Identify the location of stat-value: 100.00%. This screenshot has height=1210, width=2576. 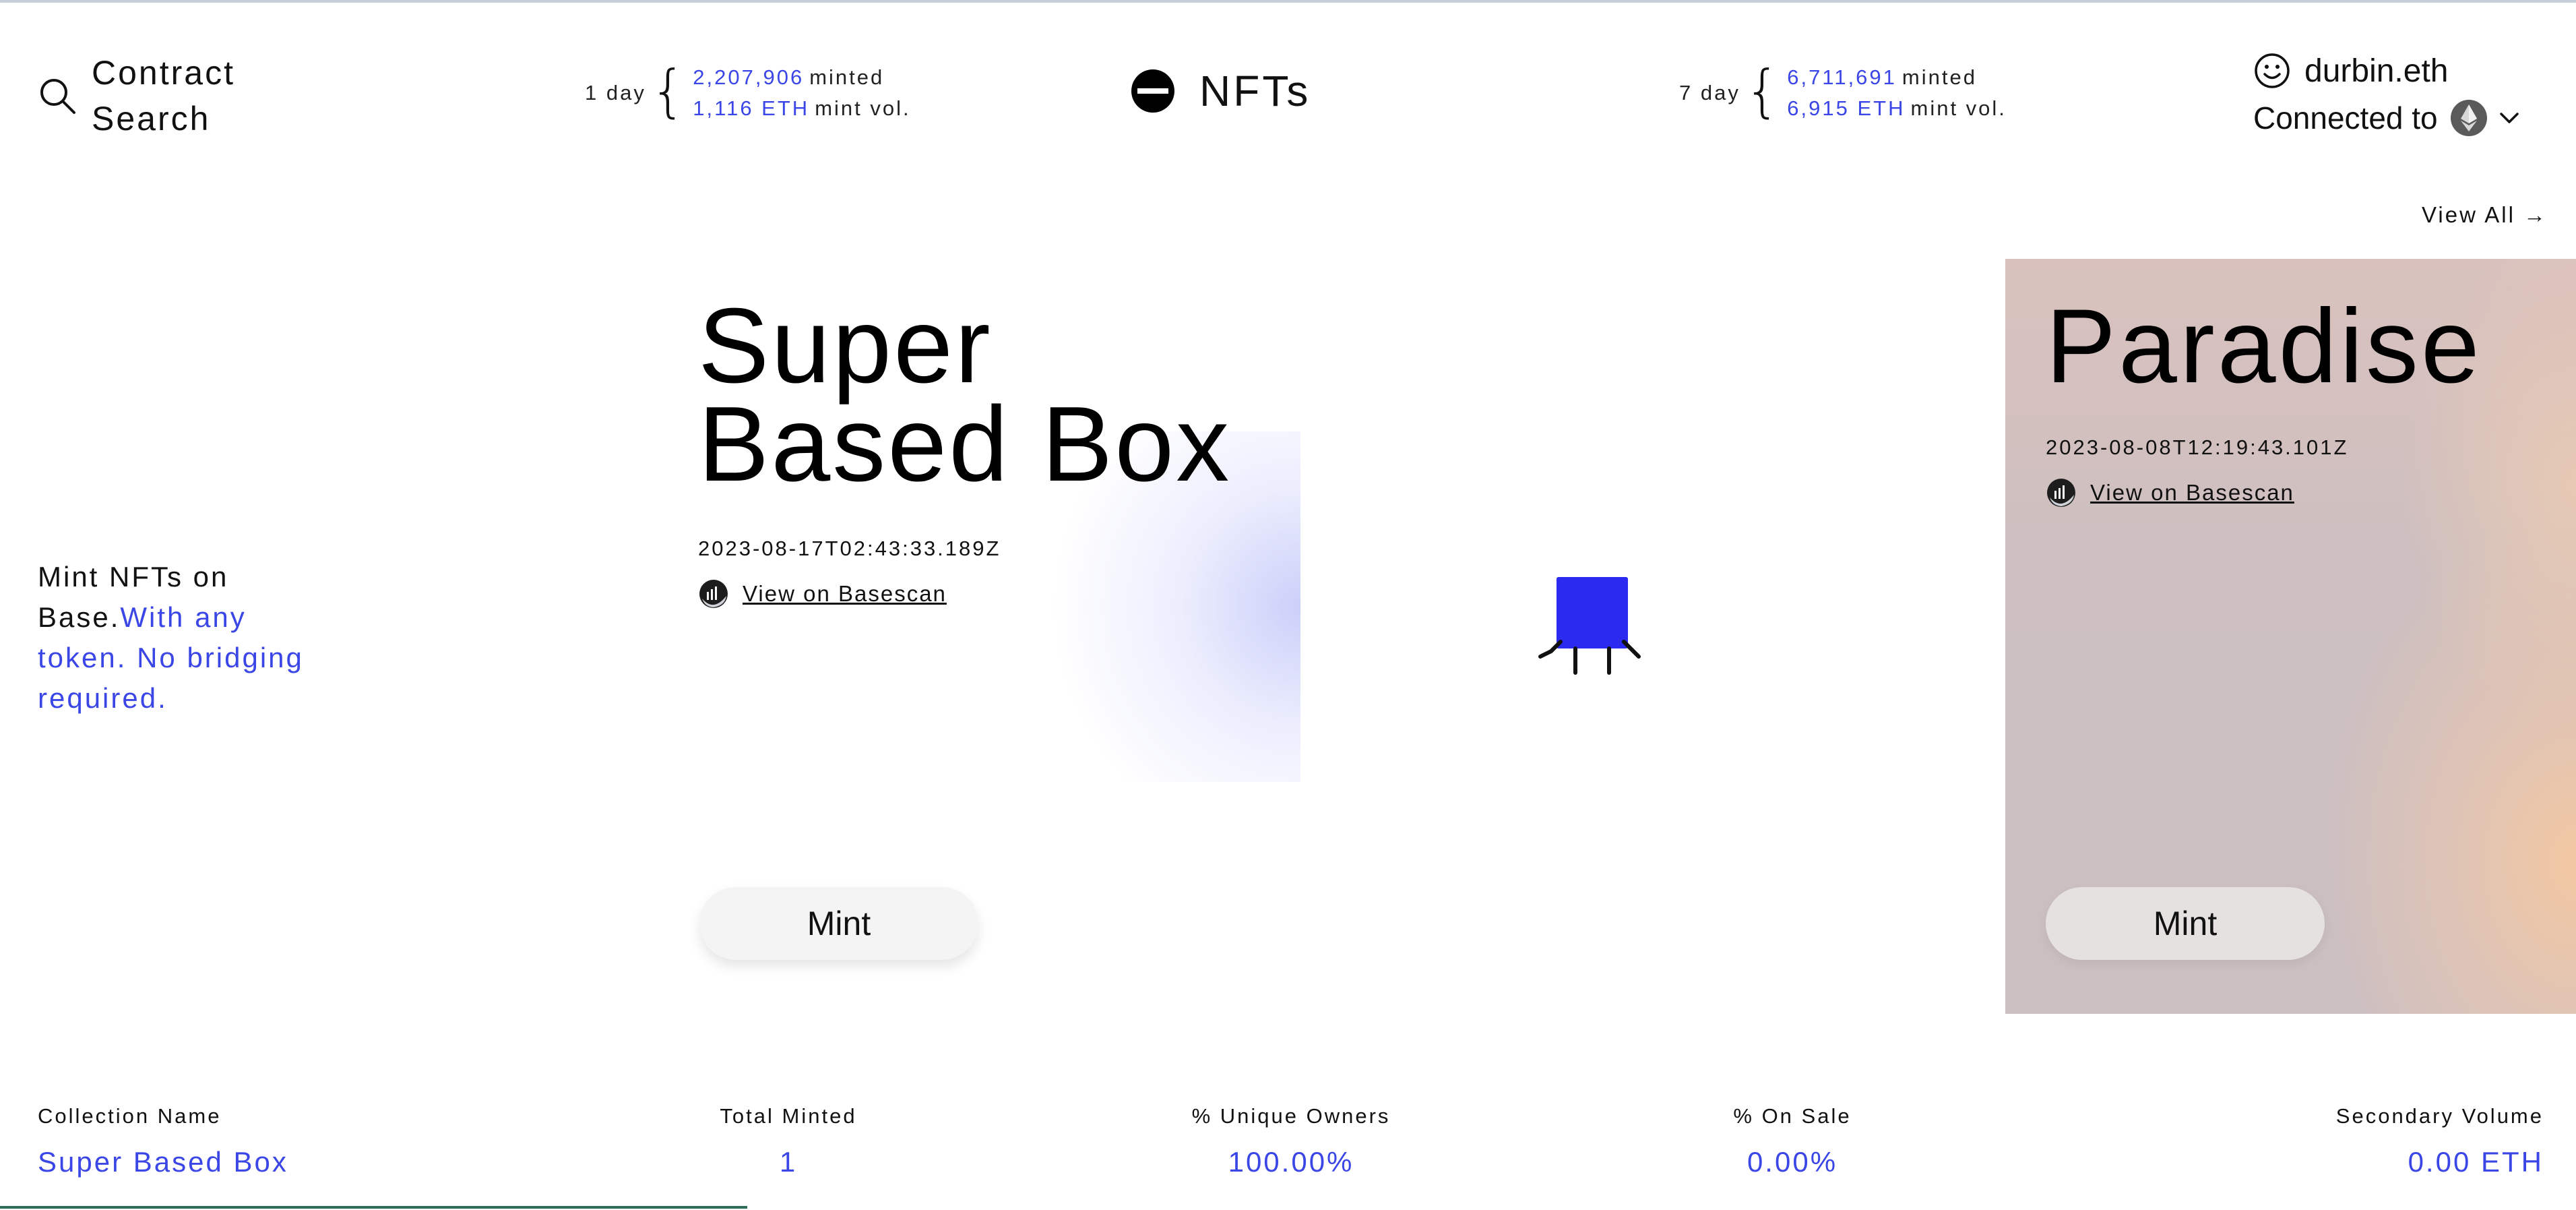
(1291, 1162).